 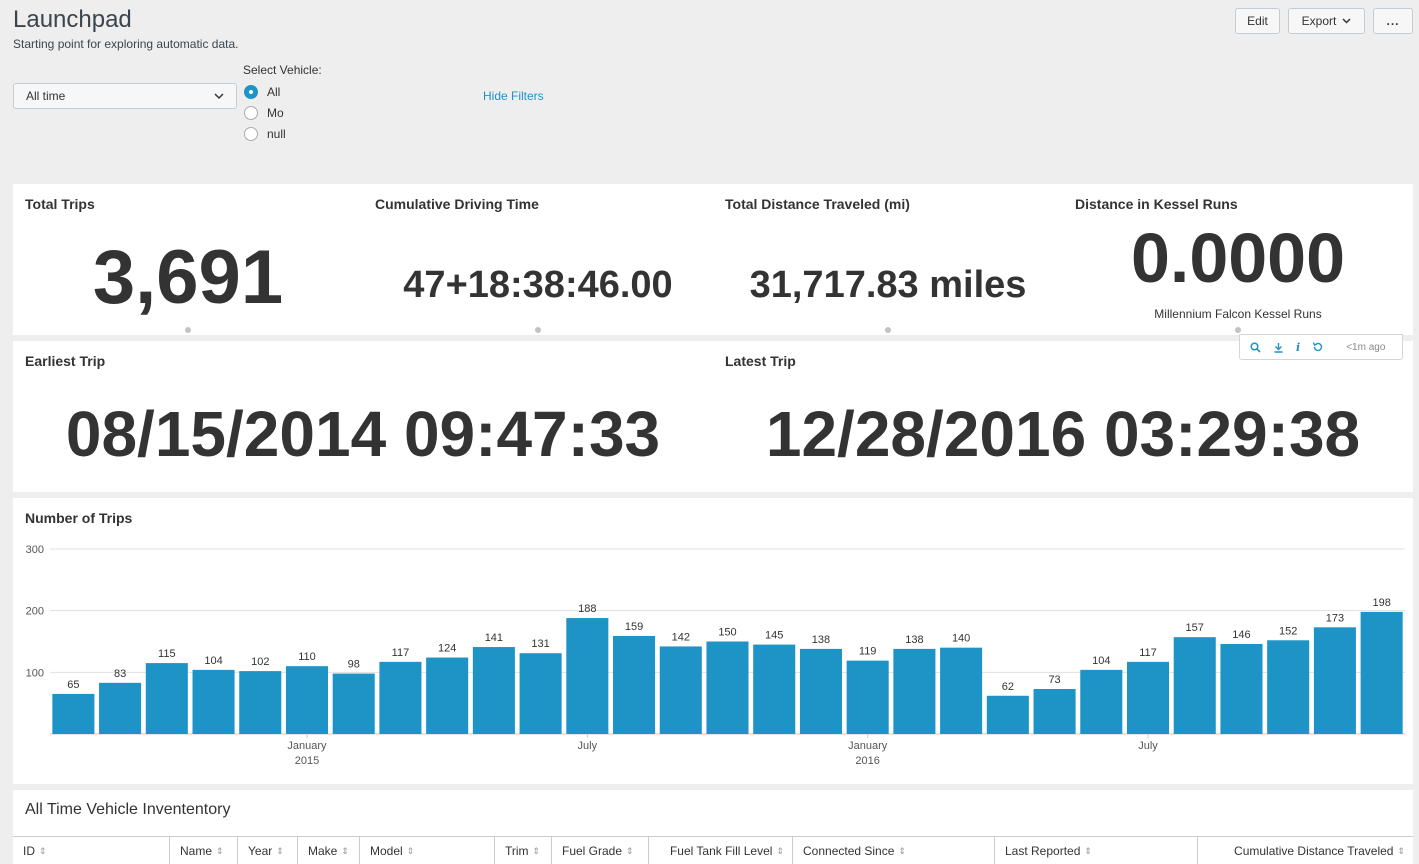 What do you see at coordinates (513, 96) in the screenshot?
I see `hide-filters-link: Hide Filters` at bounding box center [513, 96].